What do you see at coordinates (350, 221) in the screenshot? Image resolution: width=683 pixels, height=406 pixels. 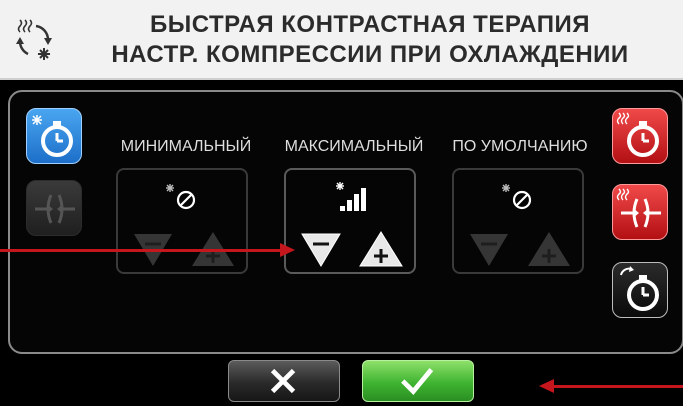 I see `maximum-setting-box` at bounding box center [350, 221].